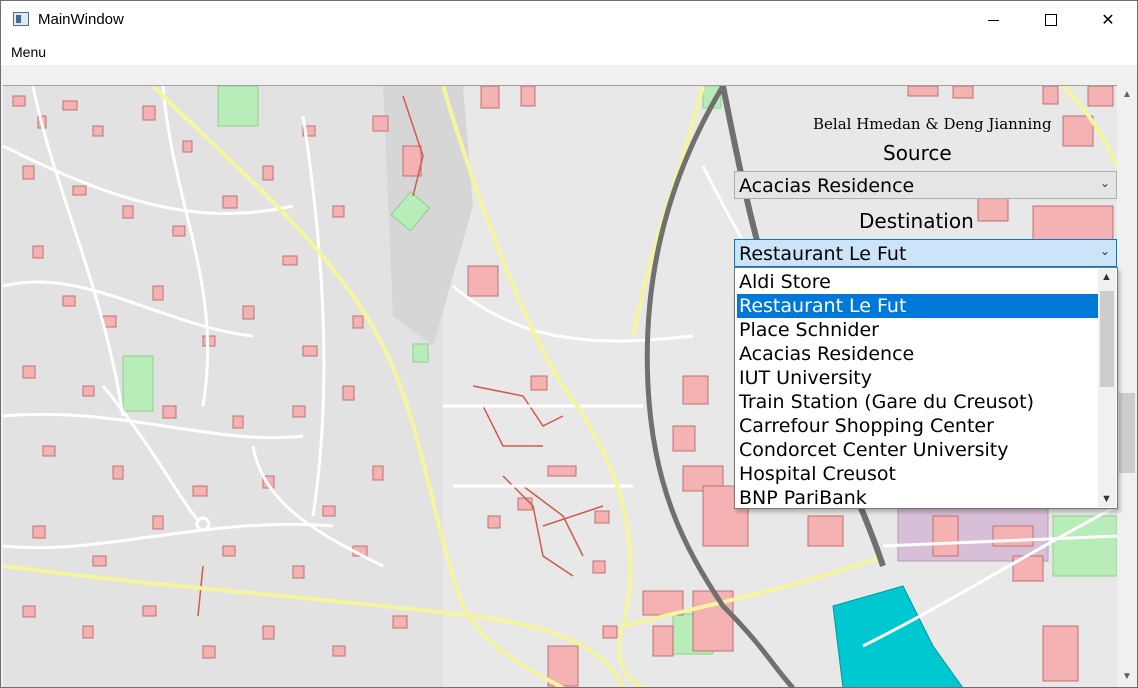 Image resolution: width=1138 pixels, height=688 pixels. What do you see at coordinates (925, 185) in the screenshot?
I see `source-combobox: Acacias Residence ⌄` at bounding box center [925, 185].